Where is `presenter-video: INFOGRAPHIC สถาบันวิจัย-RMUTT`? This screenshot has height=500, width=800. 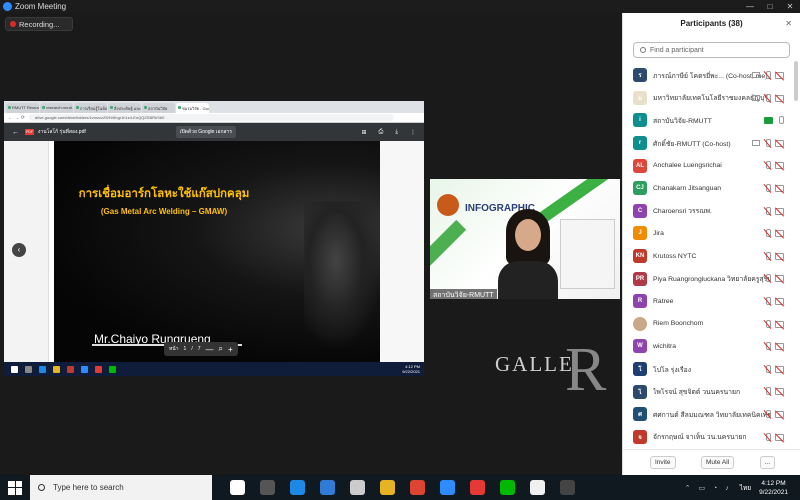
presenter-video: INFOGRAPHIC สถาบันวิจัย-RMUTT is located at coordinates (525, 239).